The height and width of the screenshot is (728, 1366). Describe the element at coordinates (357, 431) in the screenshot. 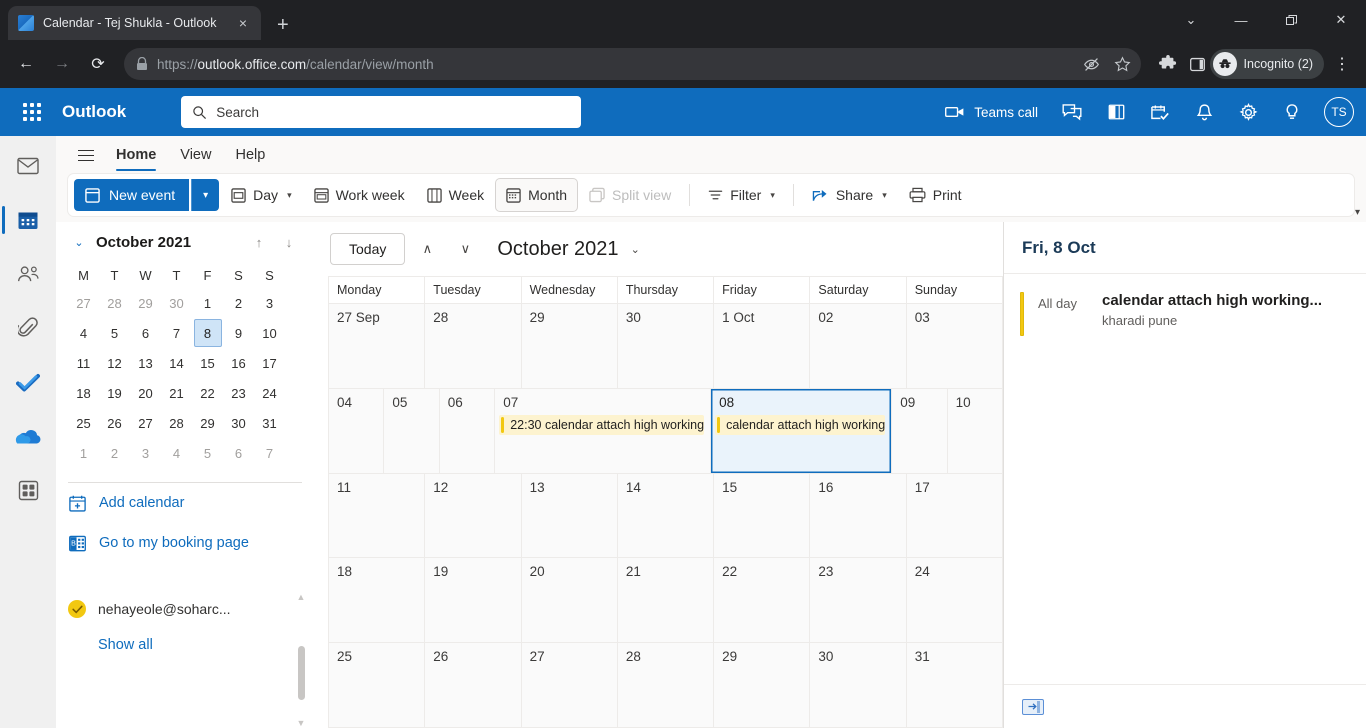

I see `day-cell: 04` at that location.